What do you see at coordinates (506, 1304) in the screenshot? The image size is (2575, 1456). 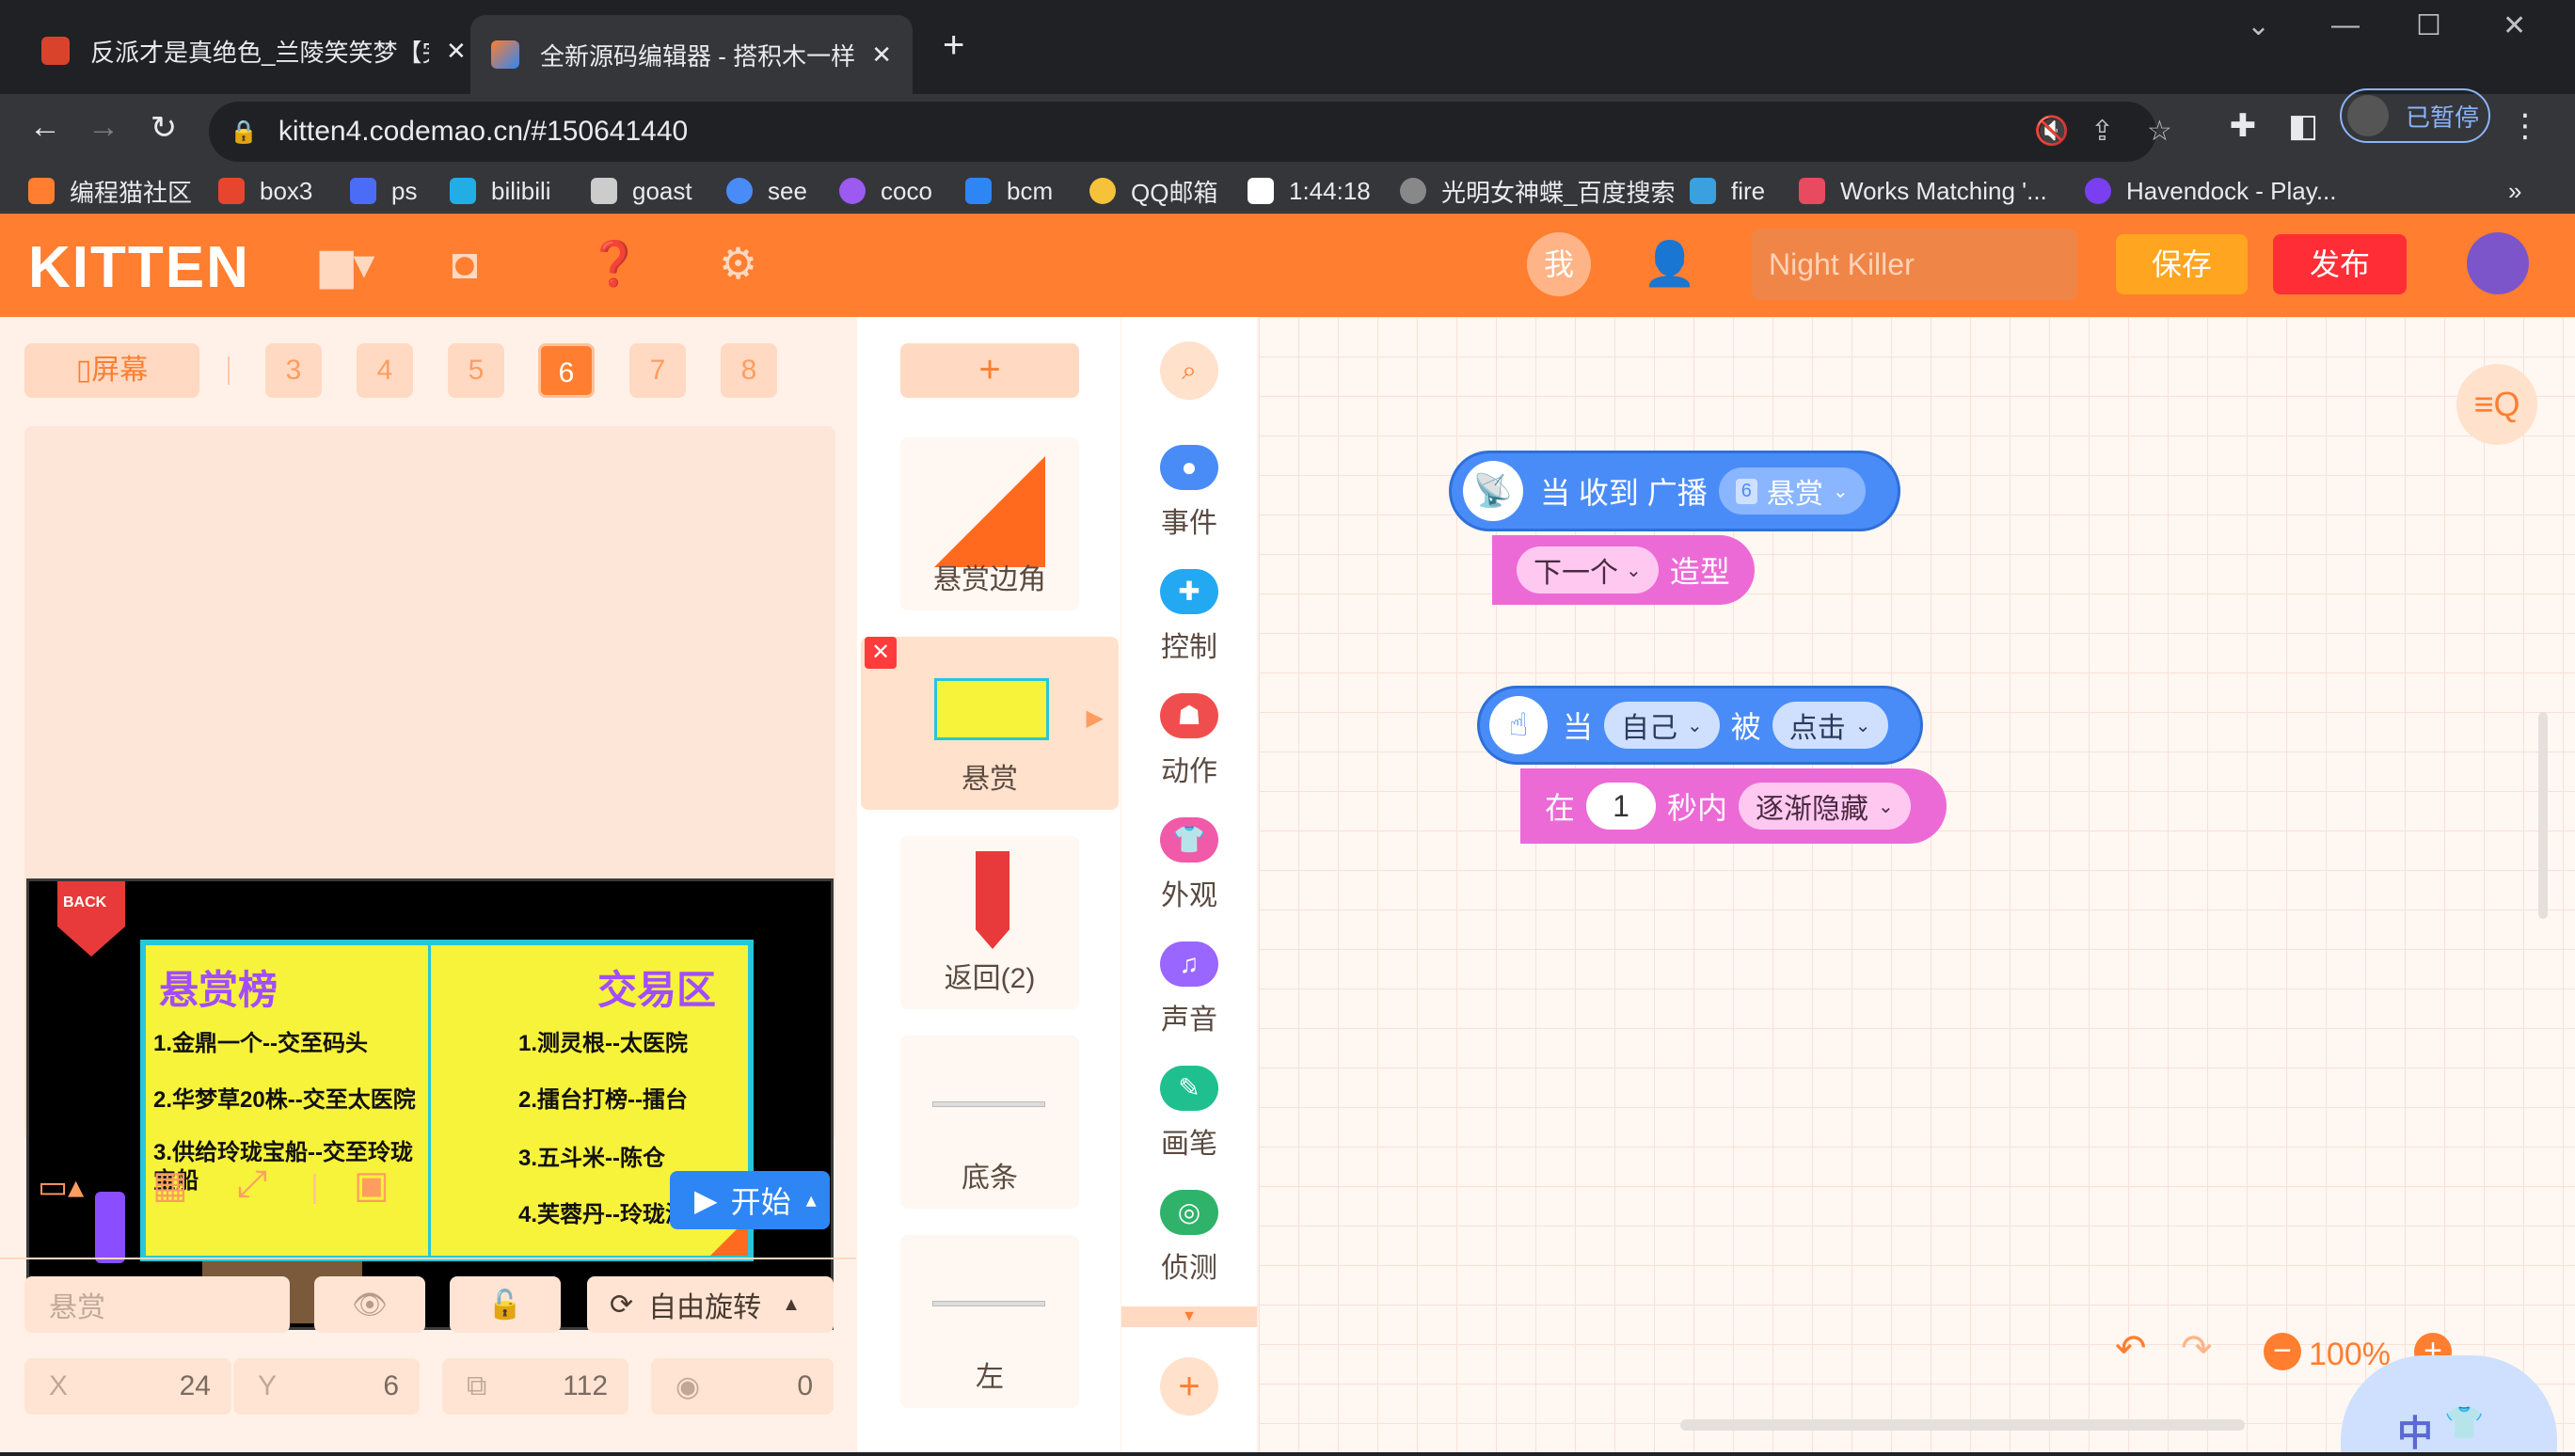 I see `lock-toggle-icon: 🔓` at bounding box center [506, 1304].